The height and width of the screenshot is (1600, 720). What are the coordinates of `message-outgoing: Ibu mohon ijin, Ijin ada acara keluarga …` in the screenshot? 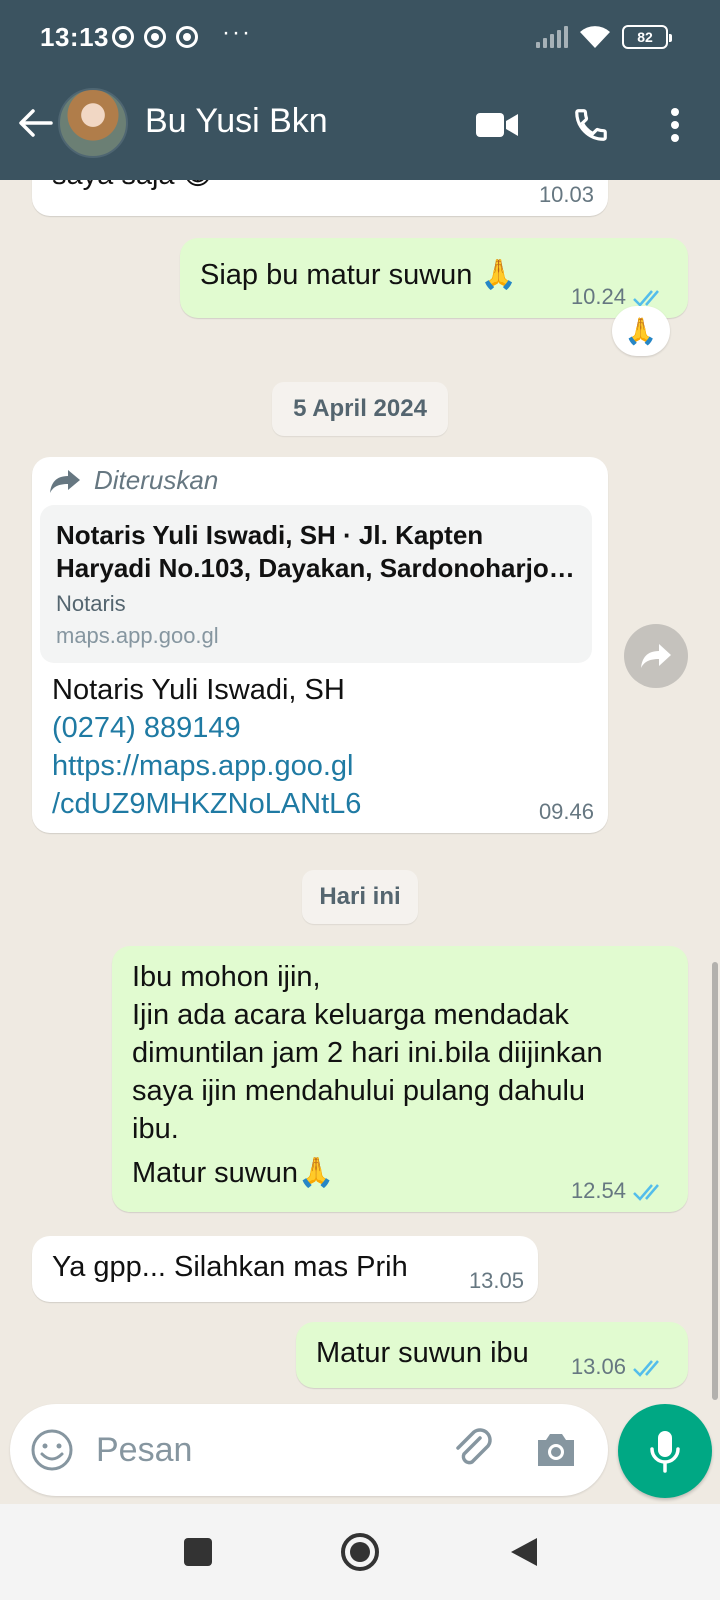 It's located at (400, 1079).